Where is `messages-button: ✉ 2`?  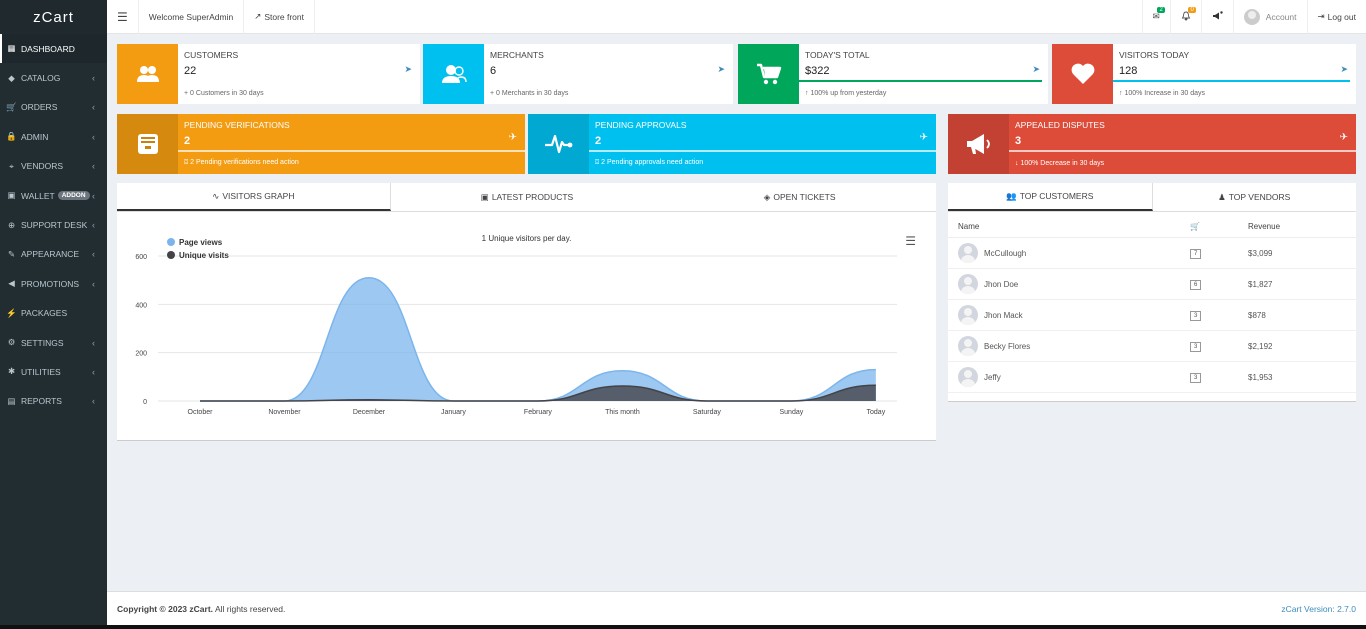
messages-button: ✉ 2 is located at coordinates (1155, 17).